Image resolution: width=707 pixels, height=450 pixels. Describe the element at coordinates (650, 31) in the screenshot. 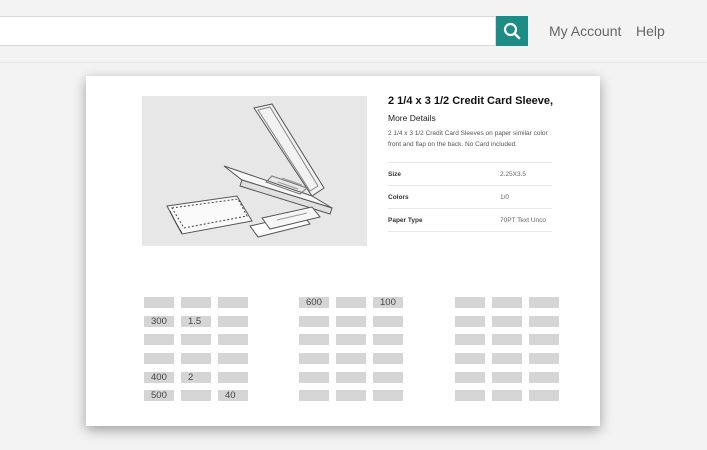

I see `help-link: Help` at that location.